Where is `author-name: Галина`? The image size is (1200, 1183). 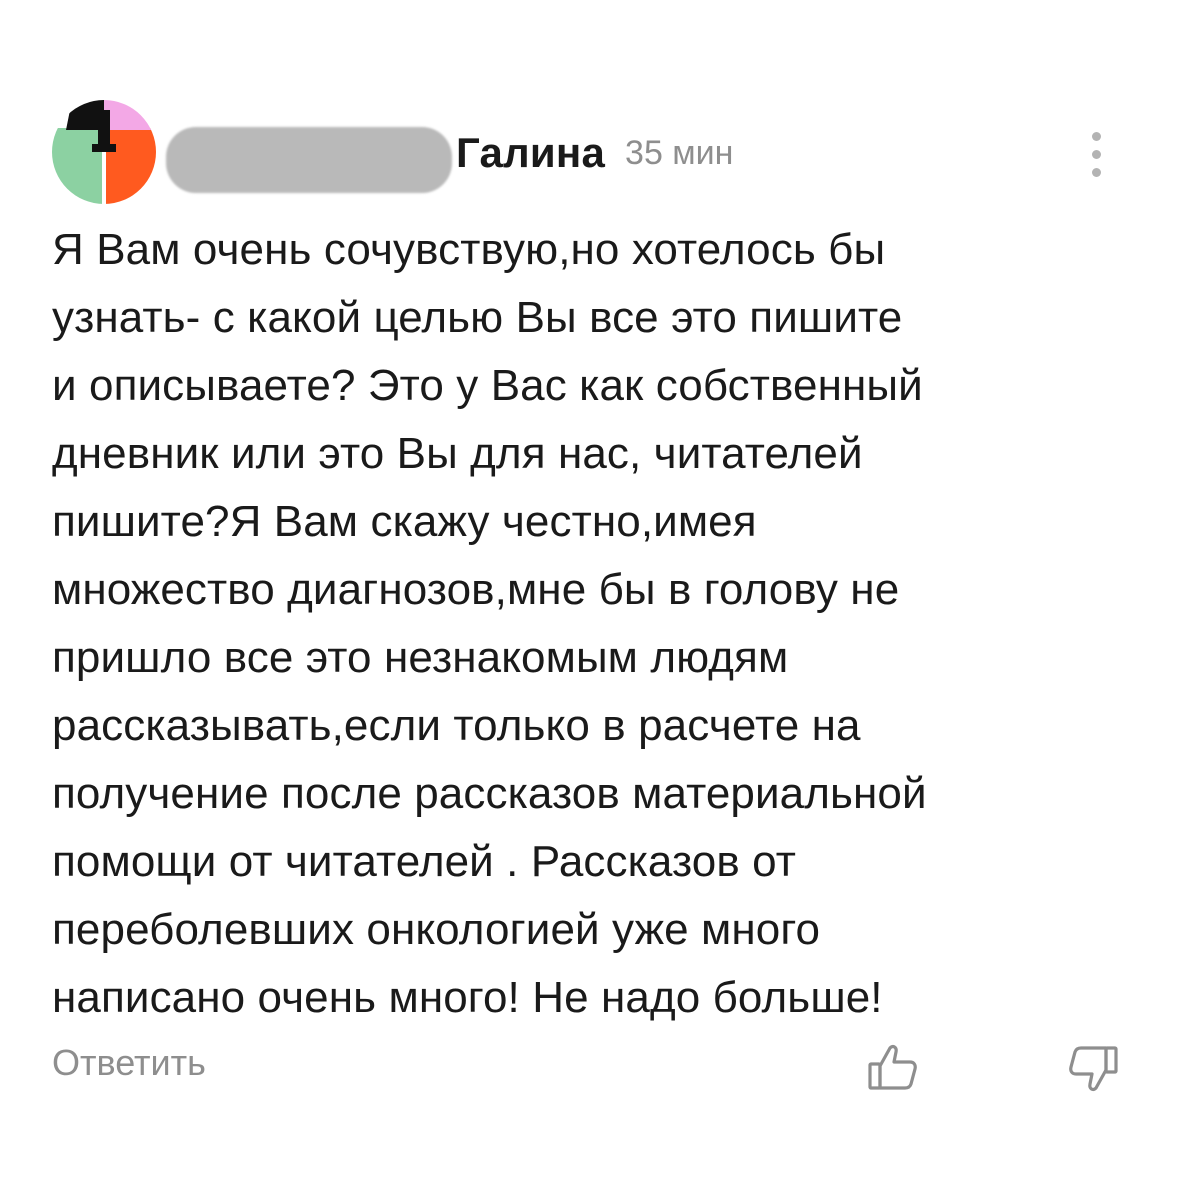 author-name: Галина is located at coordinates (386, 160).